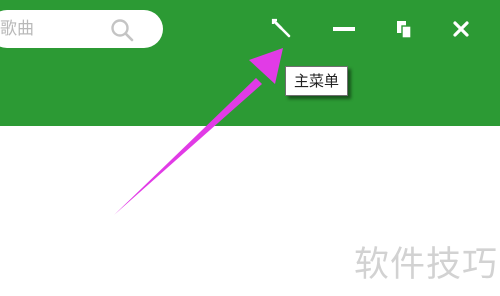  I want to click on watermark: 软件技巧, so click(426, 265).